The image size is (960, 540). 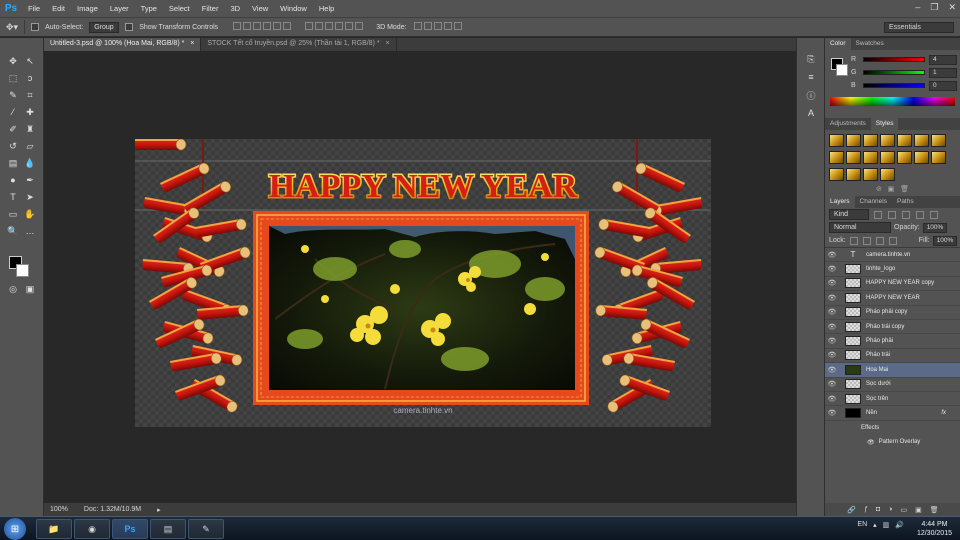 I want to click on marquee-tool-icon: ⬚, so click(x=13, y=78).